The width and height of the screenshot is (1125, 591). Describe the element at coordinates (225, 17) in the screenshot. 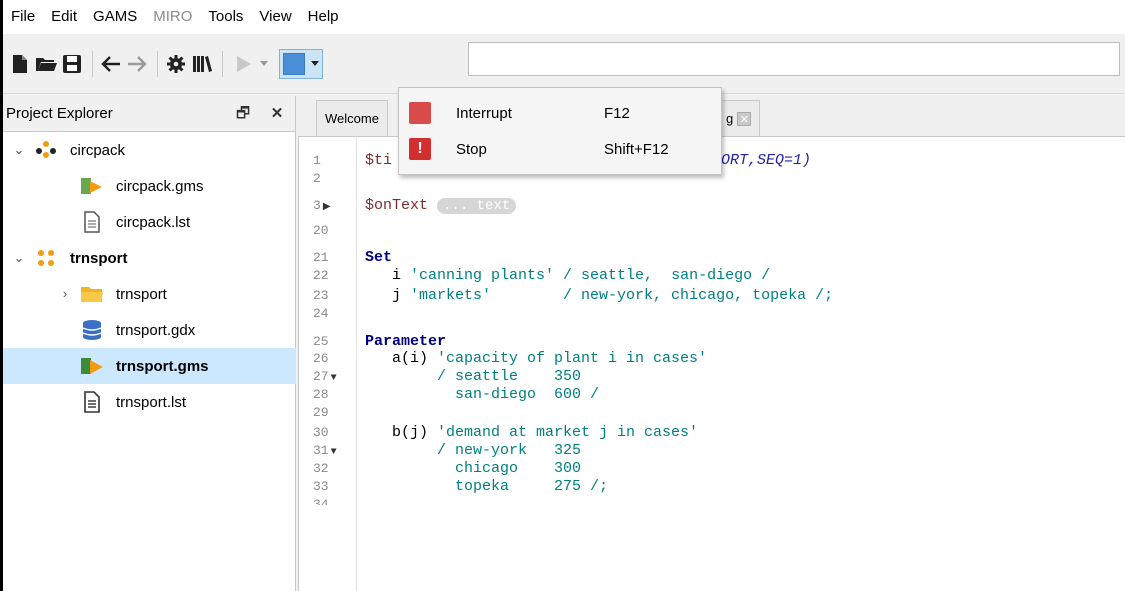

I see `menu-tools: Tools` at that location.